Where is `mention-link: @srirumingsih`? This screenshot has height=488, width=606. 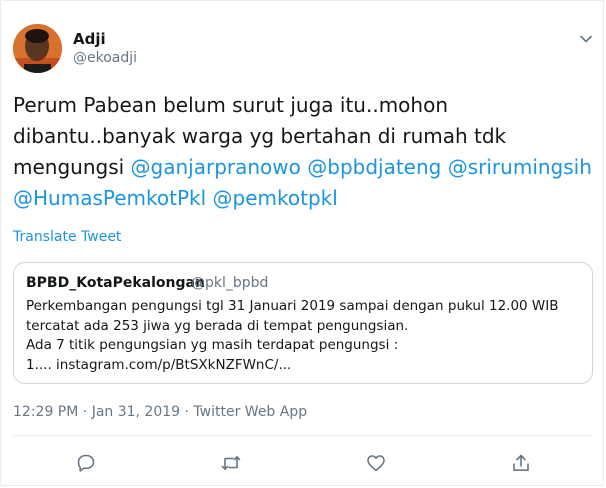 mention-link: @srirumingsih is located at coordinates (520, 167).